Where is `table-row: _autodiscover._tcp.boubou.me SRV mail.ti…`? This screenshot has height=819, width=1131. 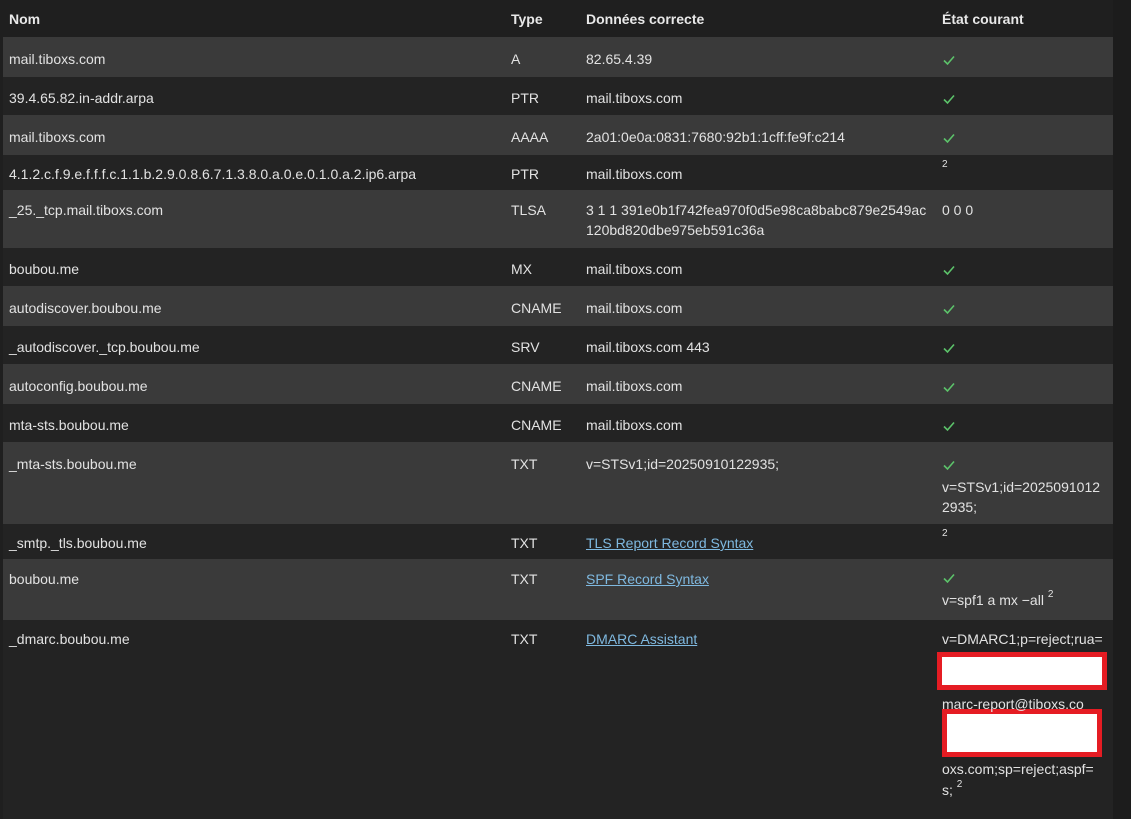
table-row: _autodiscover._tcp.boubou.me SRV mail.ti… is located at coordinates (558, 345).